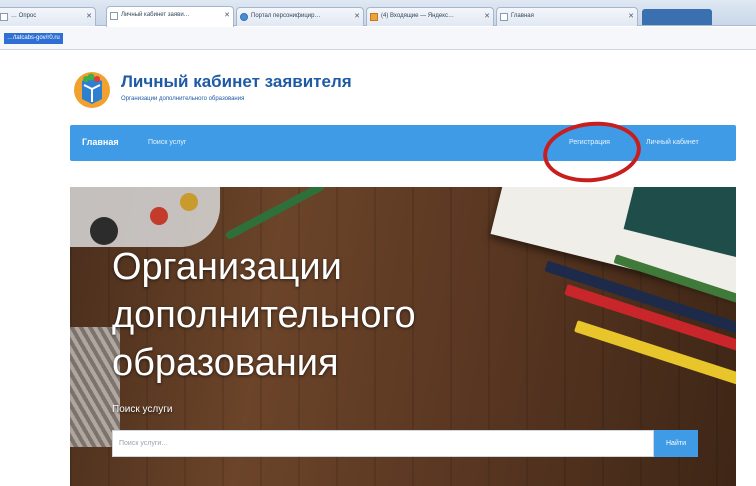 The image size is (756, 486). I want to click on url-field: …/tatcabs-gov/r0.ru, so click(33, 38).